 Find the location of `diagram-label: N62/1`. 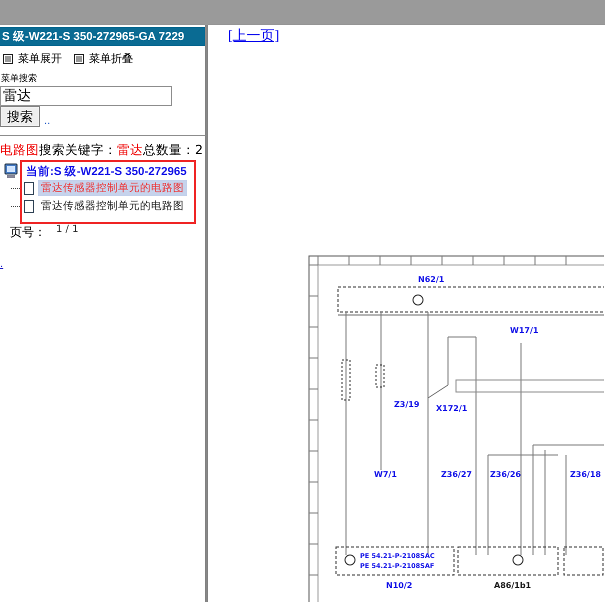

diagram-label: N62/1 is located at coordinates (431, 279).